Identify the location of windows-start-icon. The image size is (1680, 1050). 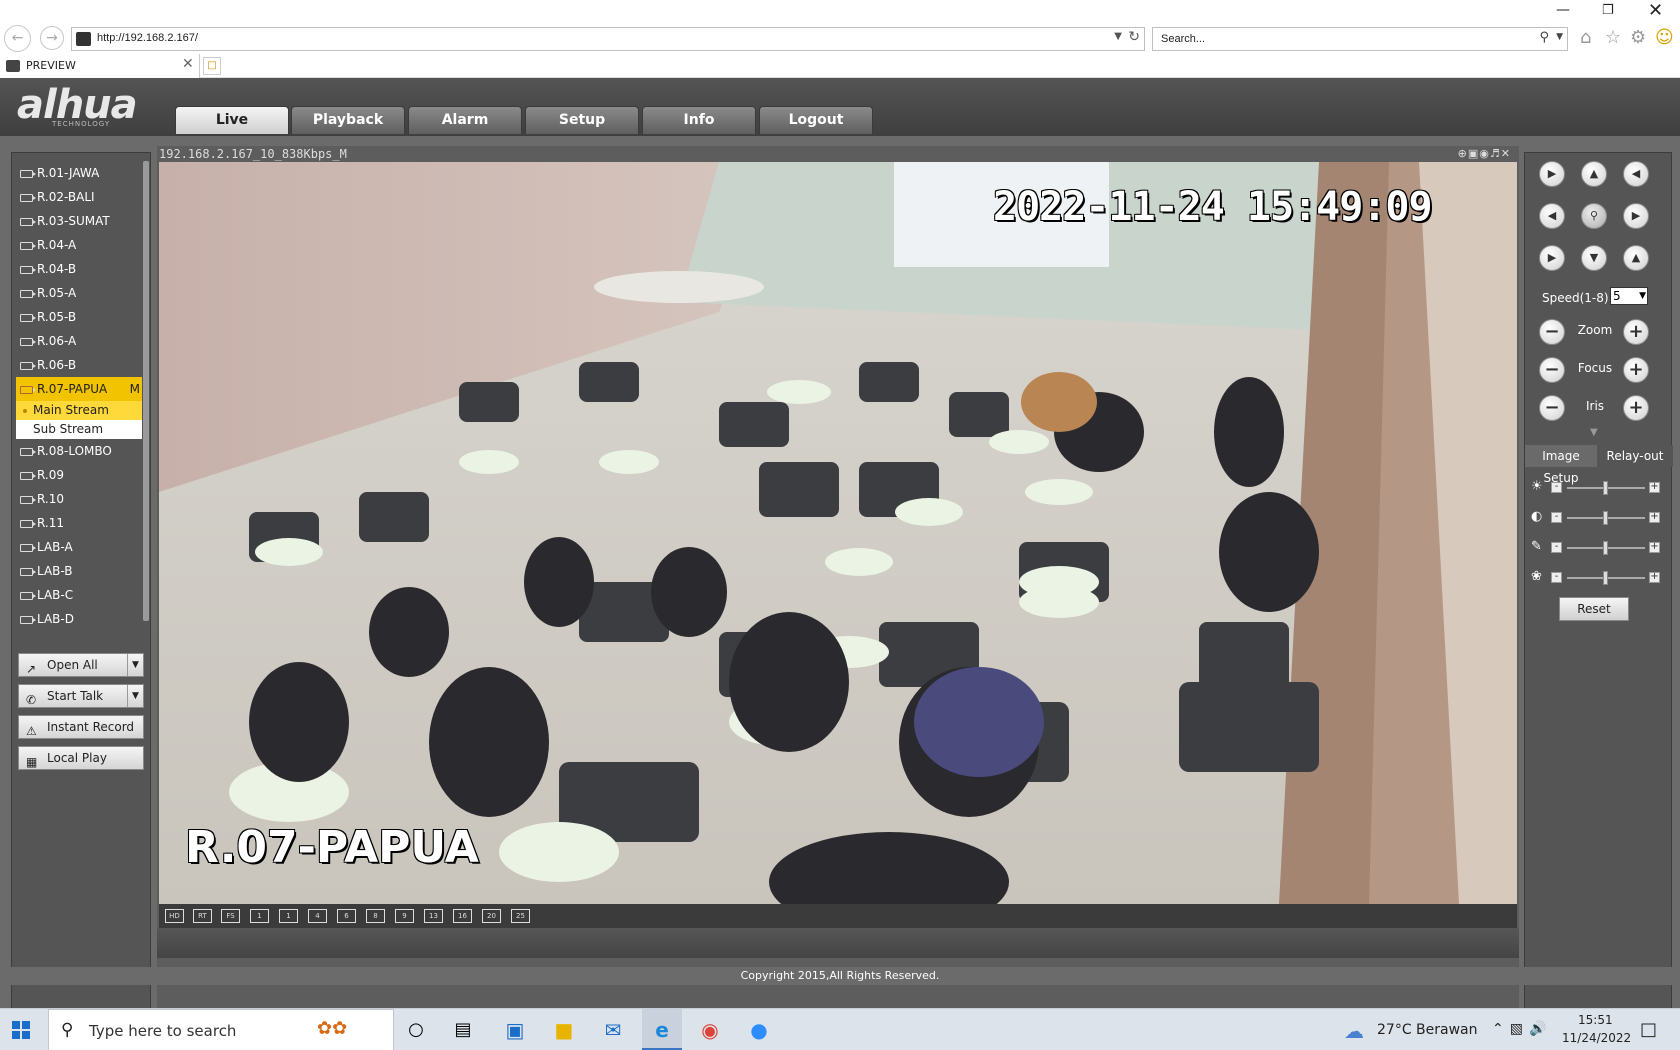
(21, 1030).